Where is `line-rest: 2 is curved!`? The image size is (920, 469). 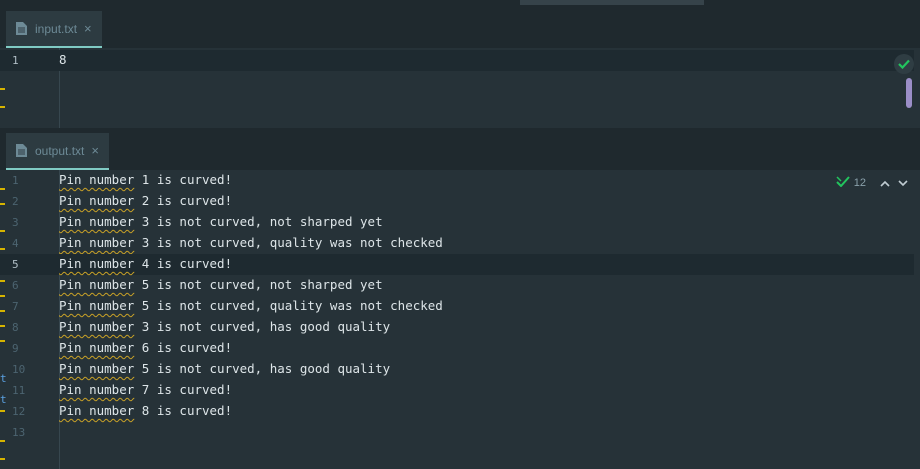 line-rest: 2 is curved! is located at coordinates (183, 200).